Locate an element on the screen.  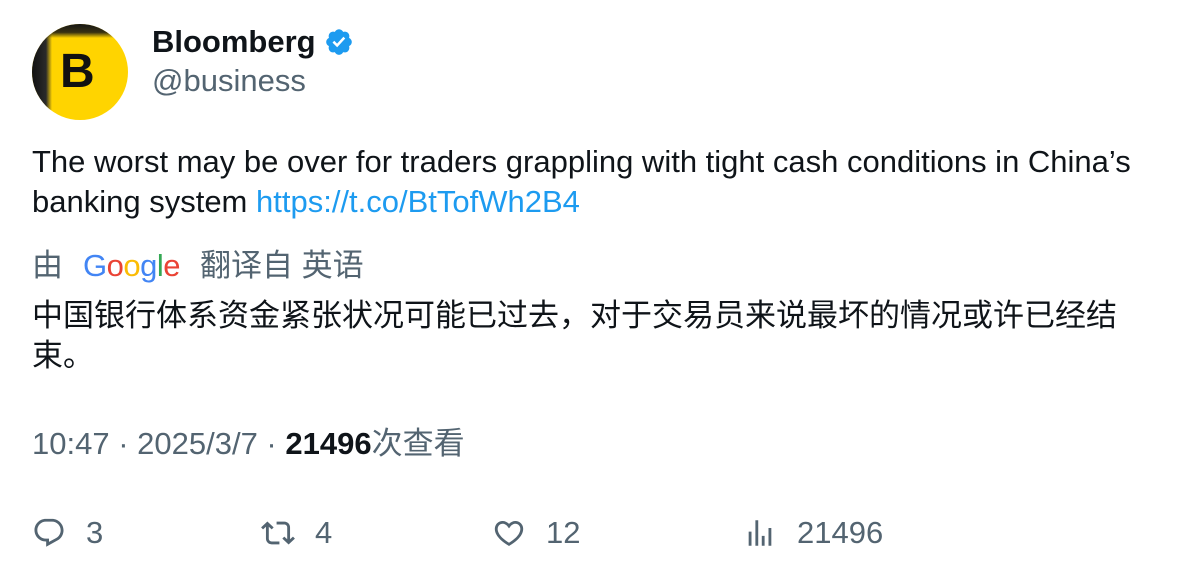
reply-button: 3 is located at coordinates (67, 533).